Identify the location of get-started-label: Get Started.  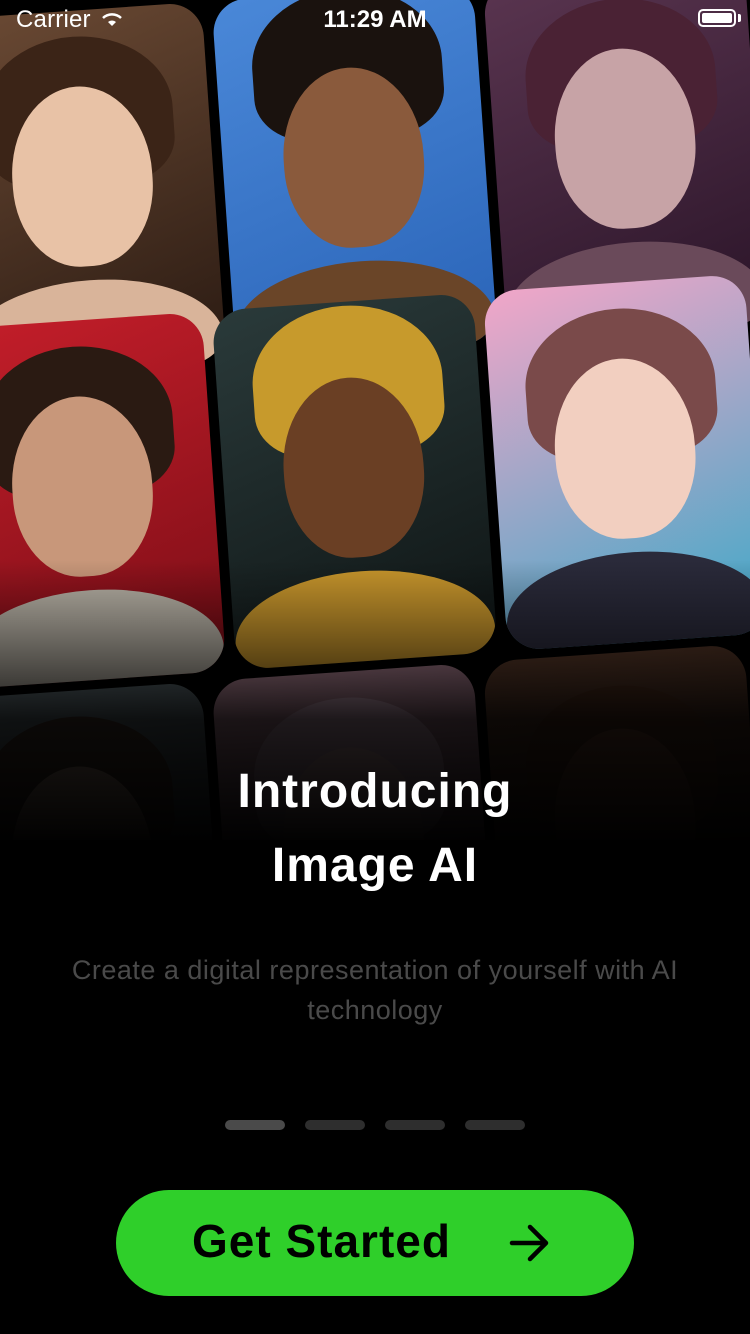
(321, 1241).